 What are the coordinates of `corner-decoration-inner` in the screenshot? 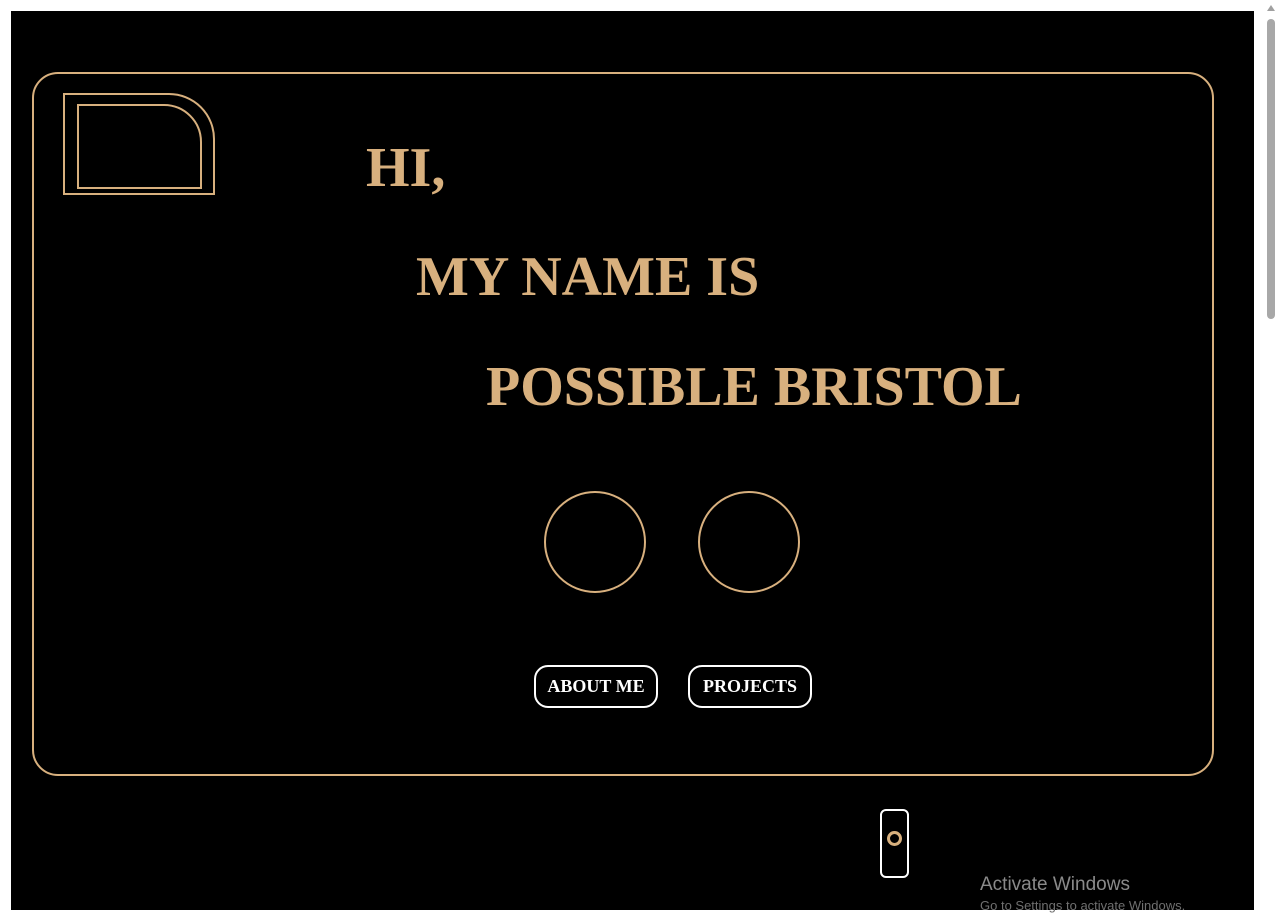 It's located at (139, 146).